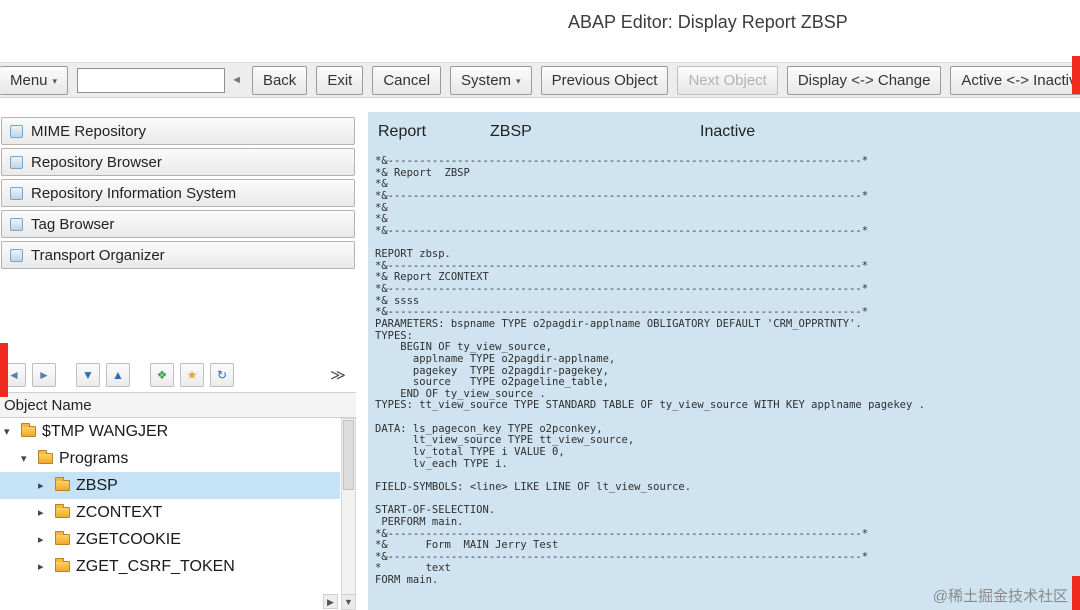 The image size is (1080, 610). I want to click on toolbar-button-label: Back, so click(279, 80).